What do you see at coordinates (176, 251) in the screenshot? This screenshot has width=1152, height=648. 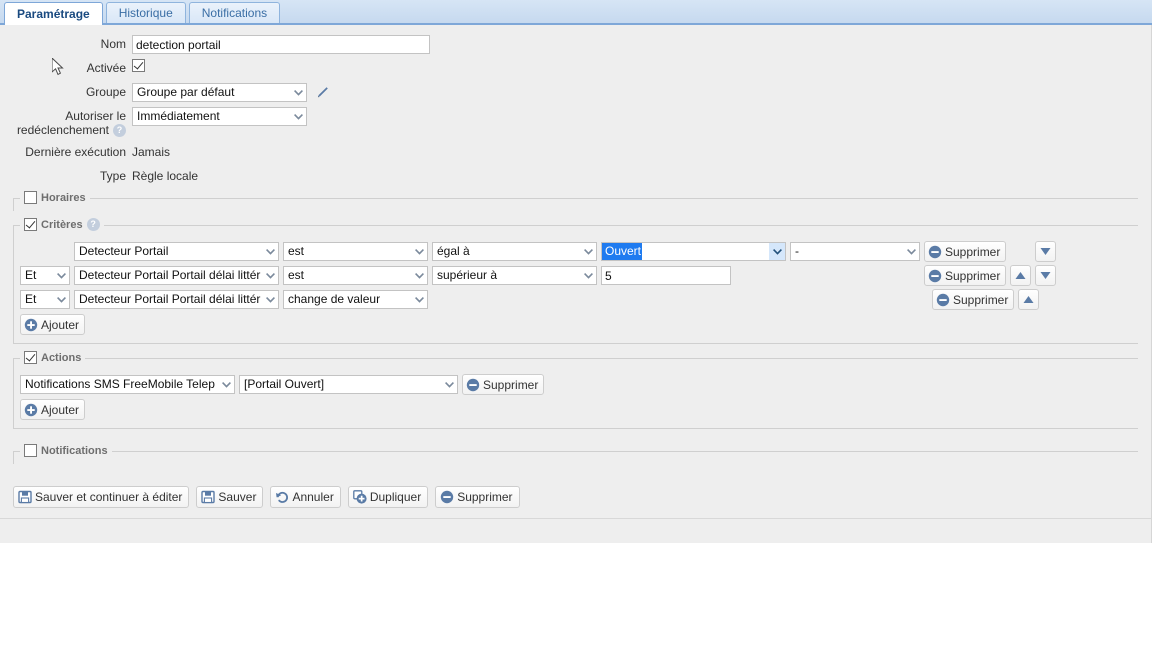 I see `criteria-source-select: Detecteur Portail` at bounding box center [176, 251].